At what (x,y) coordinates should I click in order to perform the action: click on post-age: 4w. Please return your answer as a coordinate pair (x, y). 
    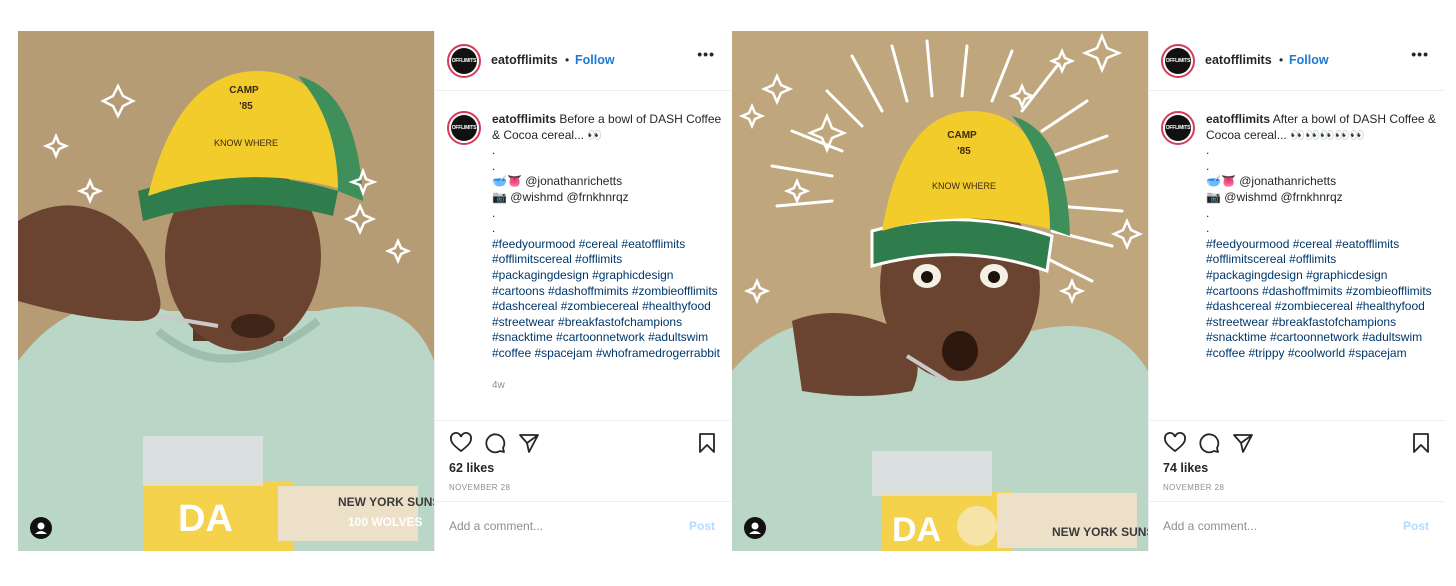
    Looking at the image, I should click on (498, 386).